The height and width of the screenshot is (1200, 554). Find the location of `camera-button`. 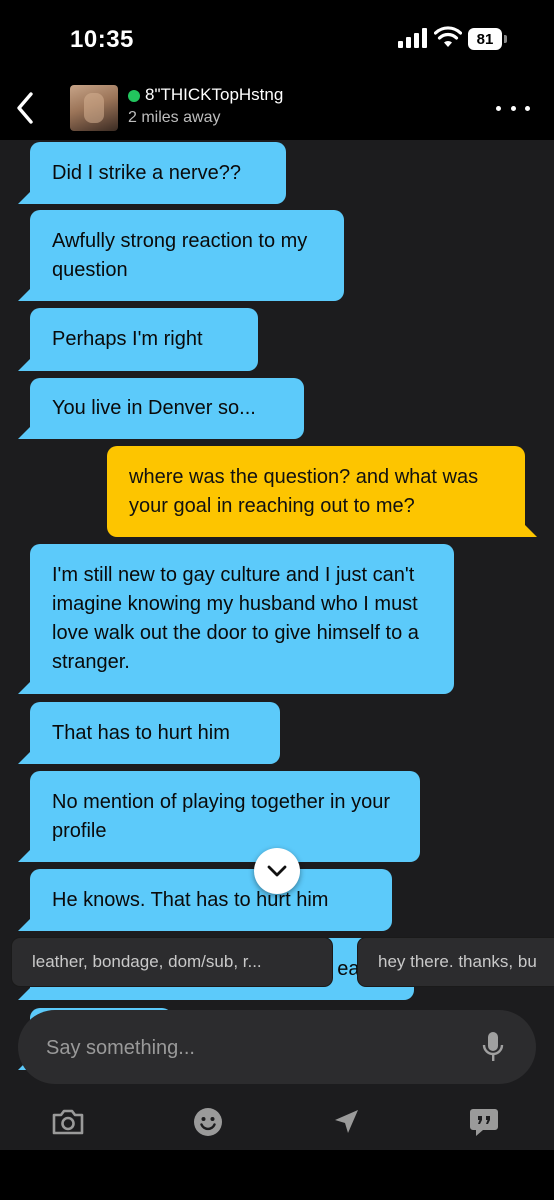

camera-button is located at coordinates (68, 1122).